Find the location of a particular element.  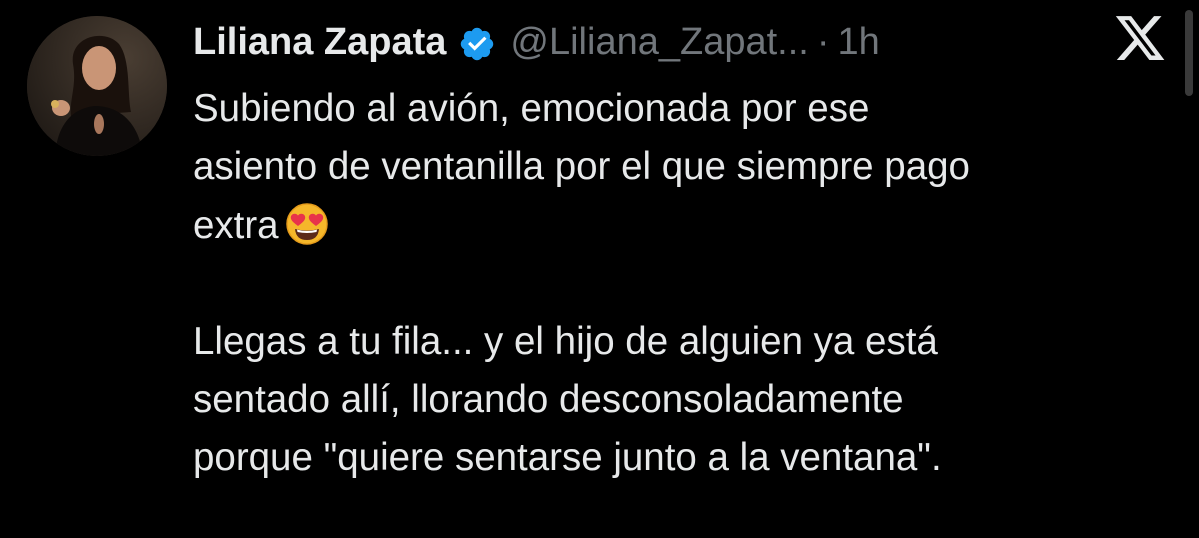

verified-badge-icon is located at coordinates (477, 42).